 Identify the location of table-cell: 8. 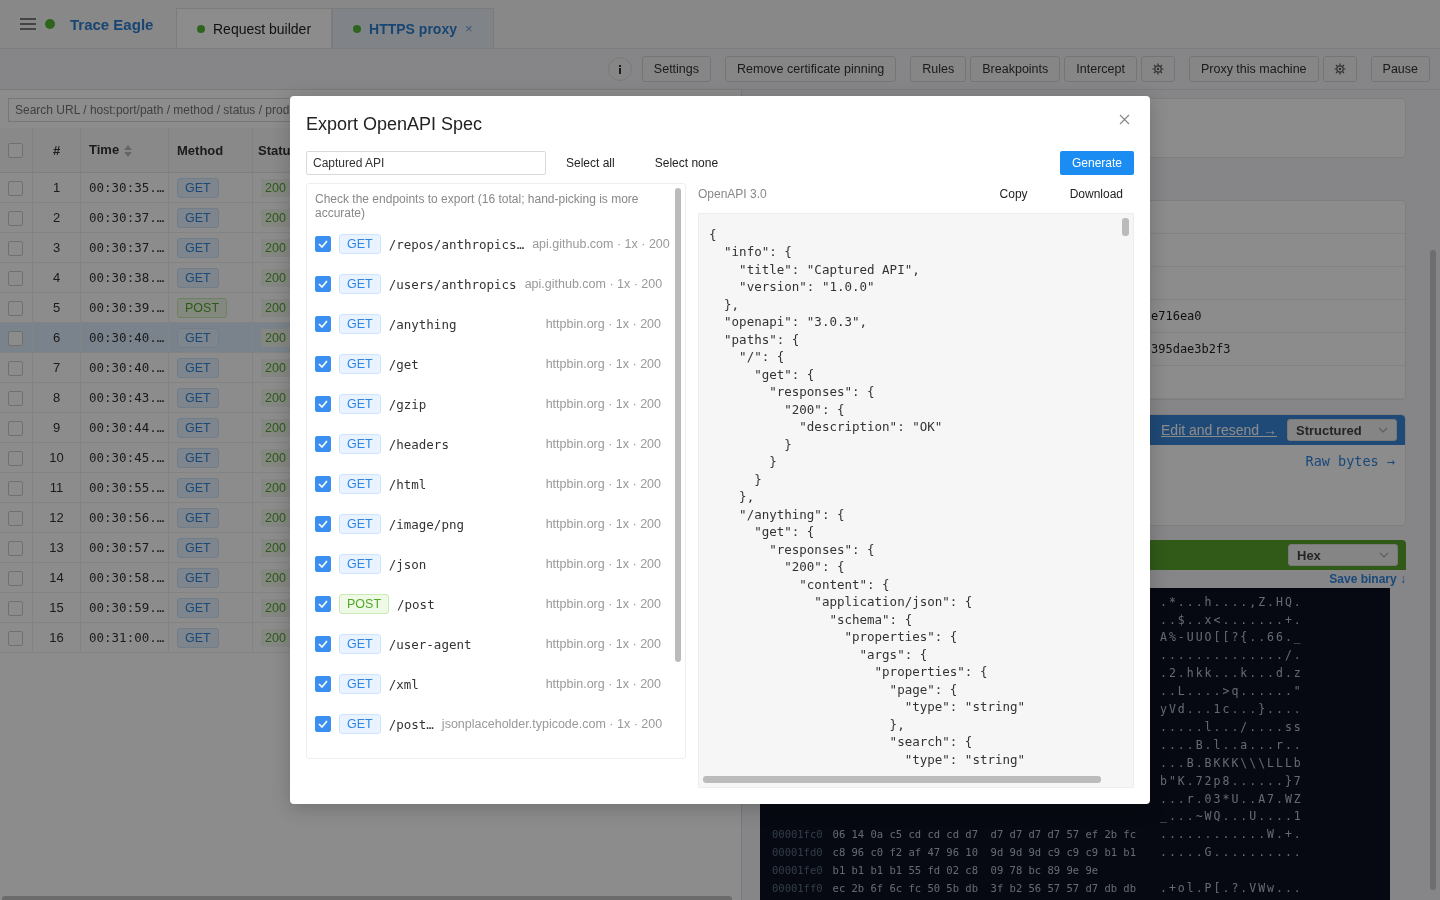
(56, 397).